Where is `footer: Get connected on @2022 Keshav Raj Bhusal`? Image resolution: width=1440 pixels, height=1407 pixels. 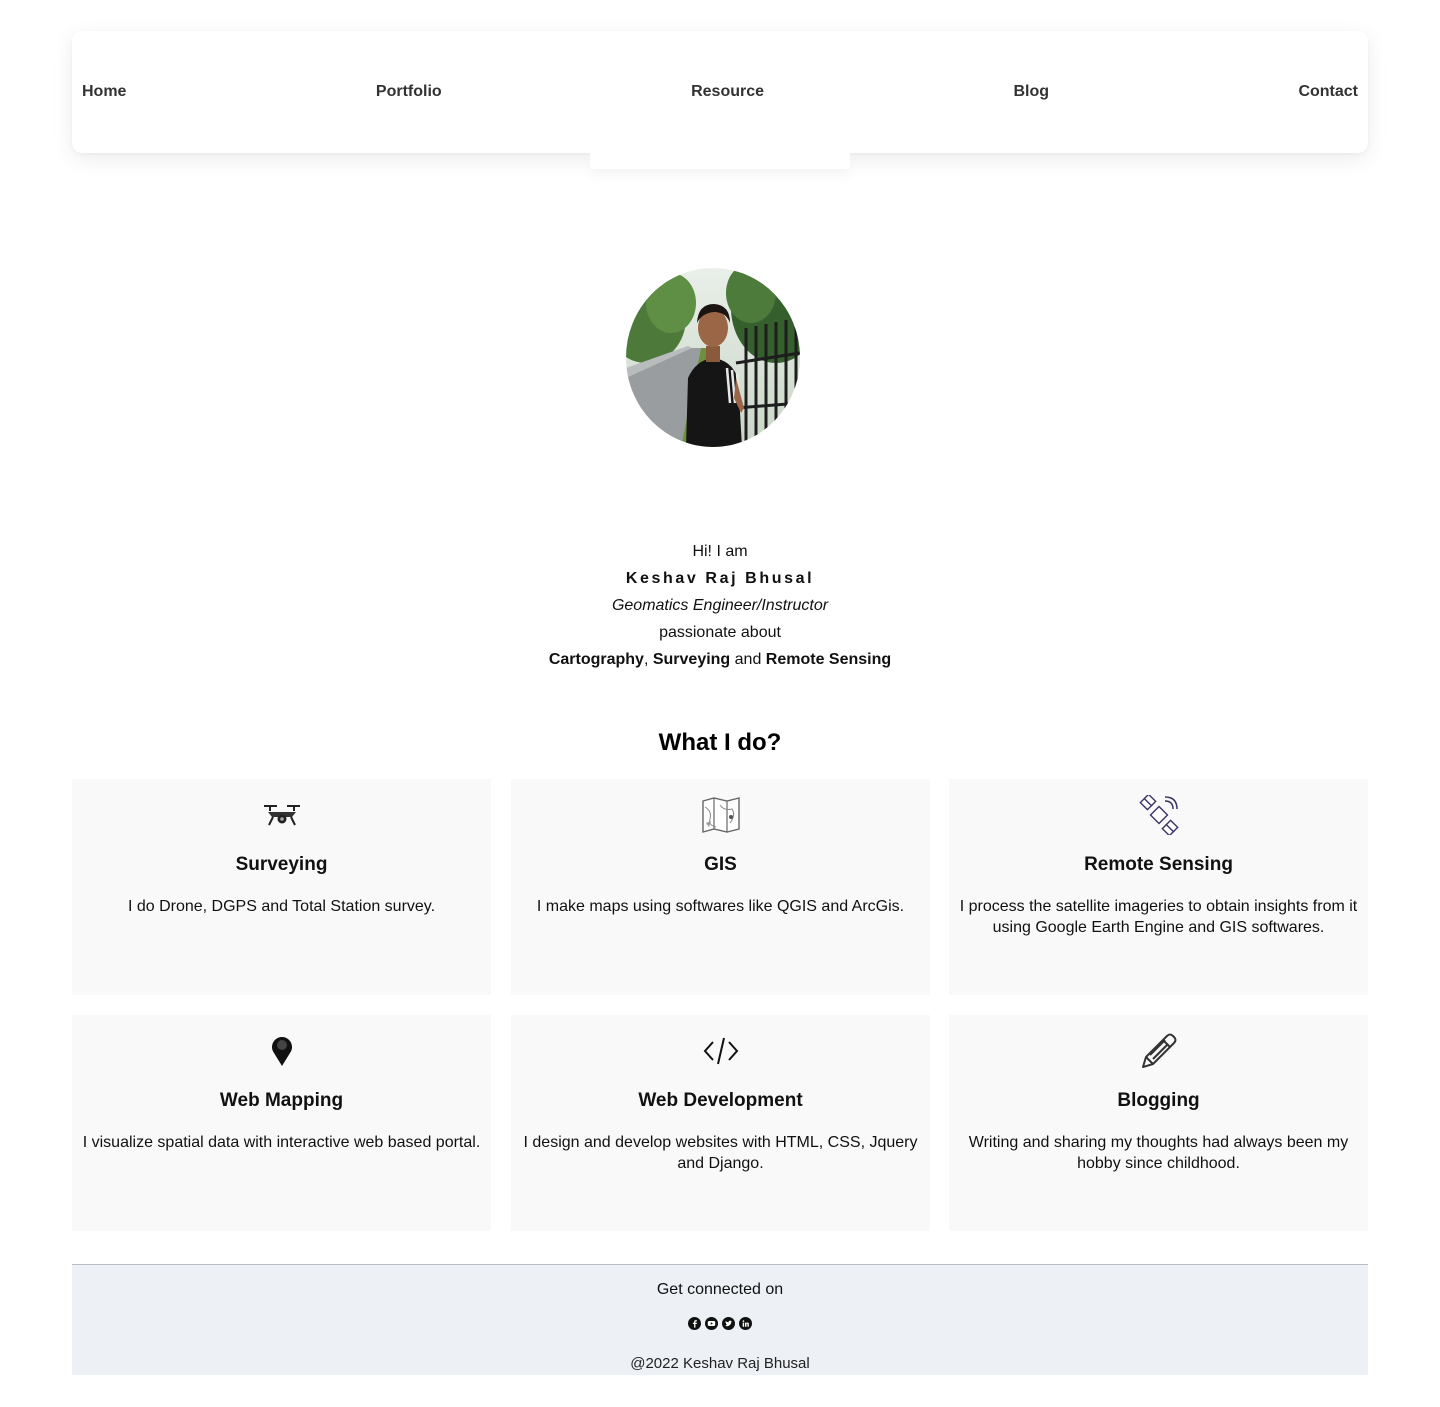 footer: Get connected on @2022 Keshav Raj Bhusal is located at coordinates (720, 1319).